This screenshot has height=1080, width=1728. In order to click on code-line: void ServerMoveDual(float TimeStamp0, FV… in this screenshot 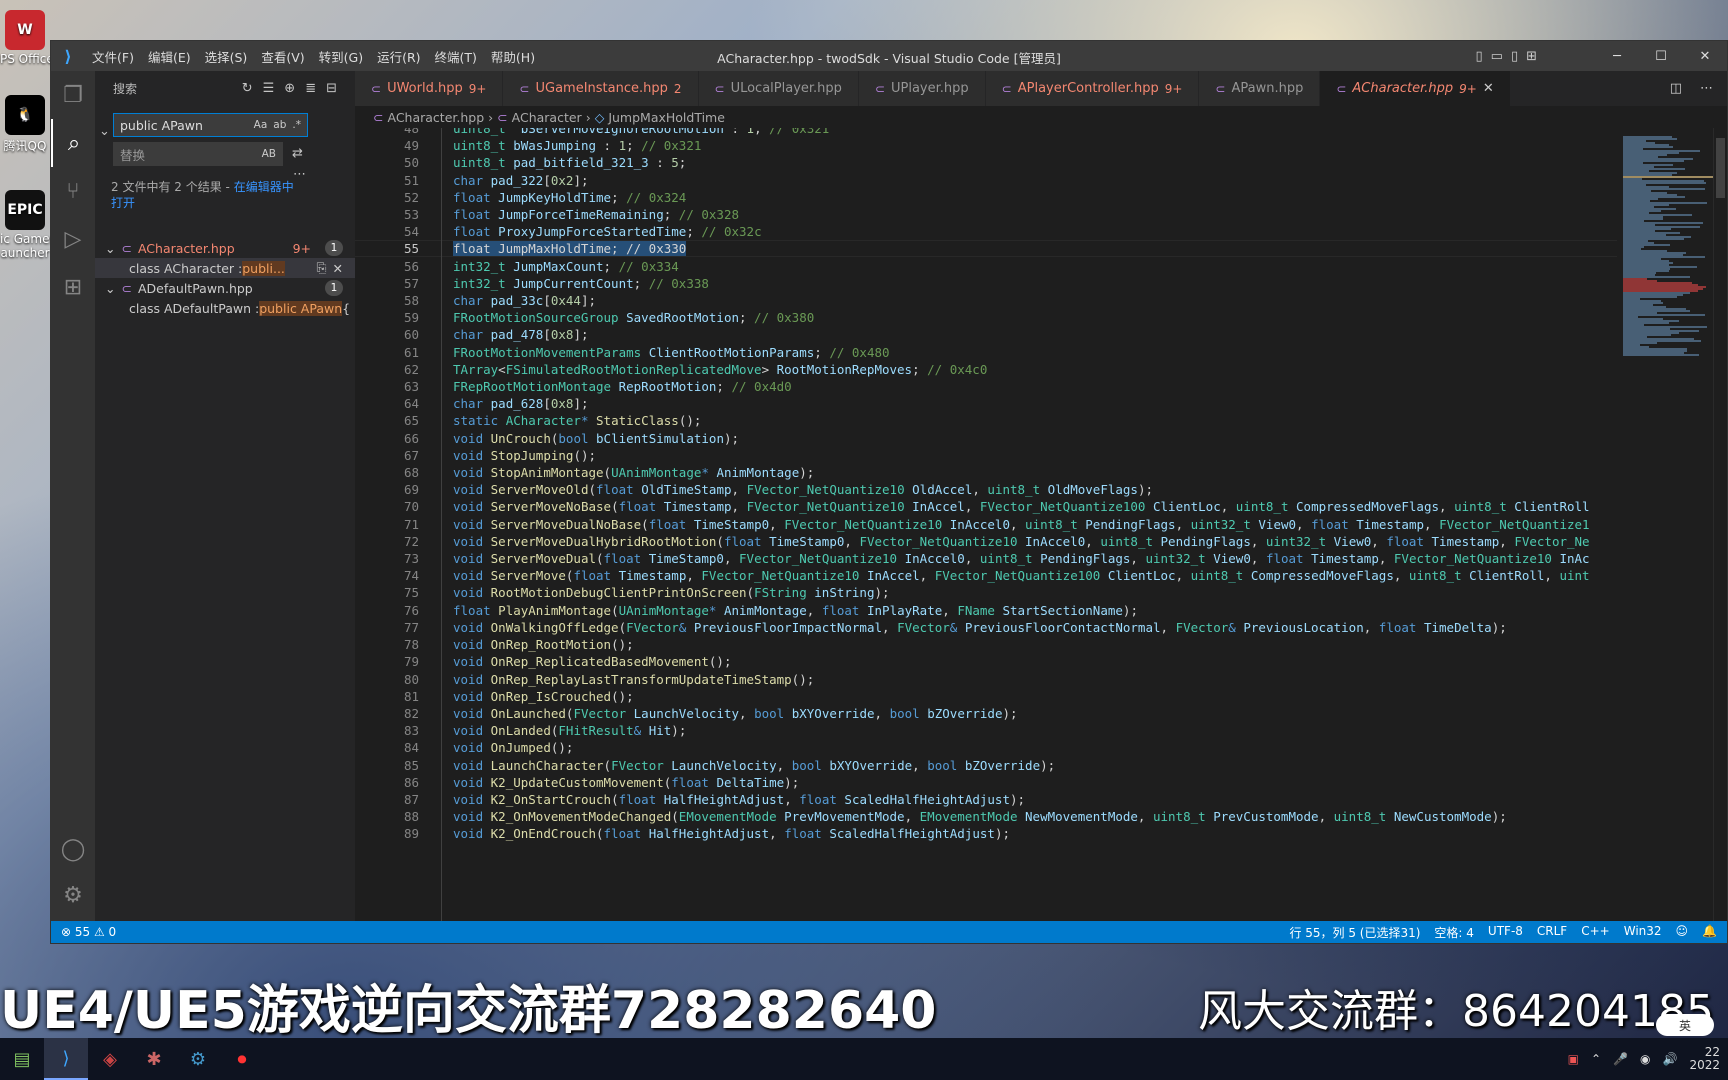, I will do `click(1021, 558)`.